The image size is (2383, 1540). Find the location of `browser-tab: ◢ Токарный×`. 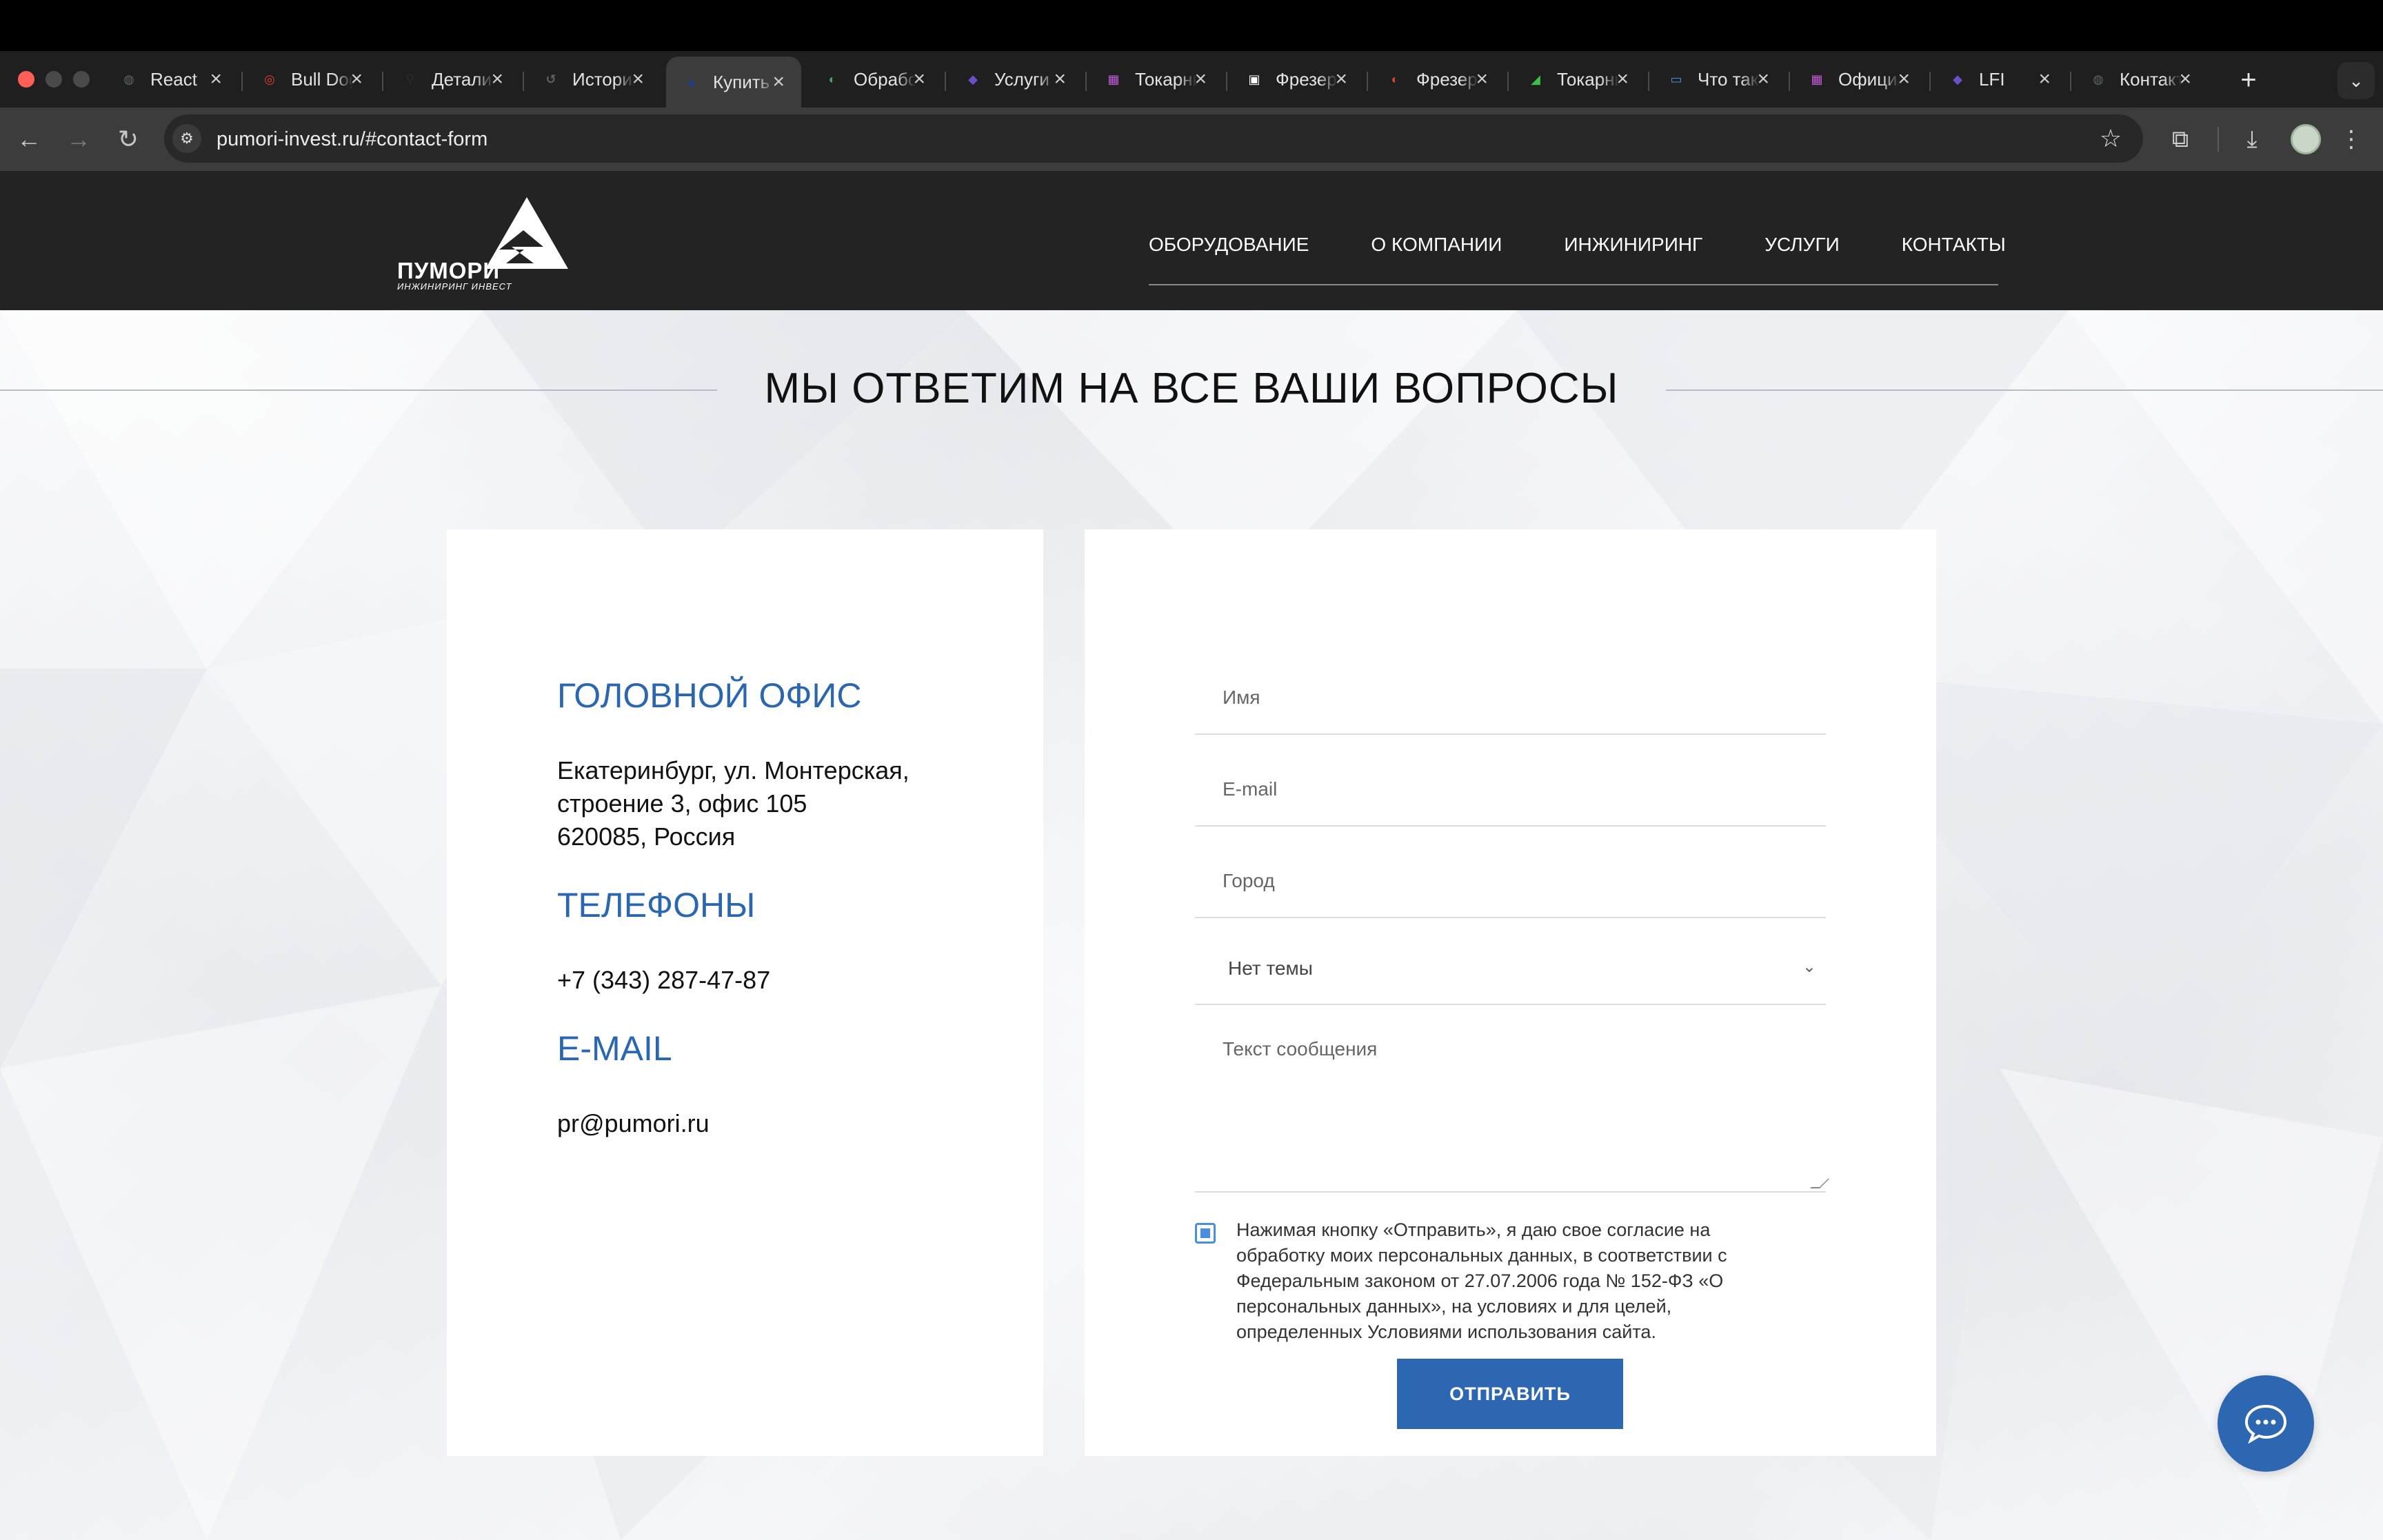

browser-tab: ◢ Токарный× is located at coordinates (1577, 80).